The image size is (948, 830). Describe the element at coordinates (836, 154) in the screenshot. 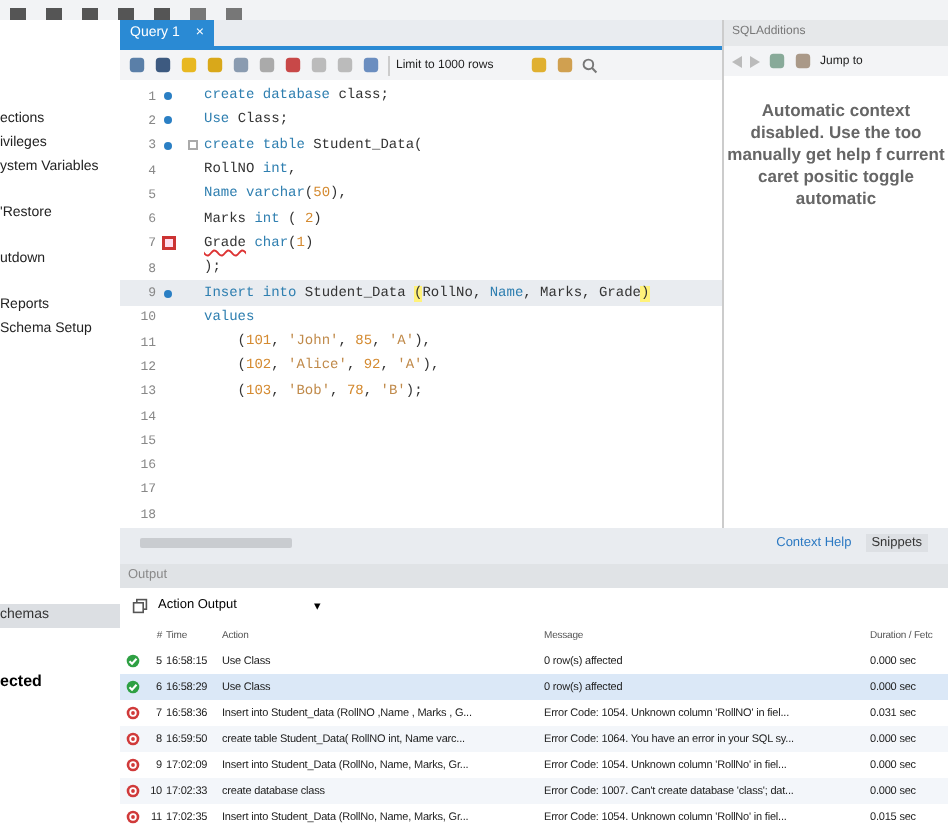

I see `context-help-message: Automatic context disabled. Use the too manually get help f current caret positic toggle automatic` at that location.